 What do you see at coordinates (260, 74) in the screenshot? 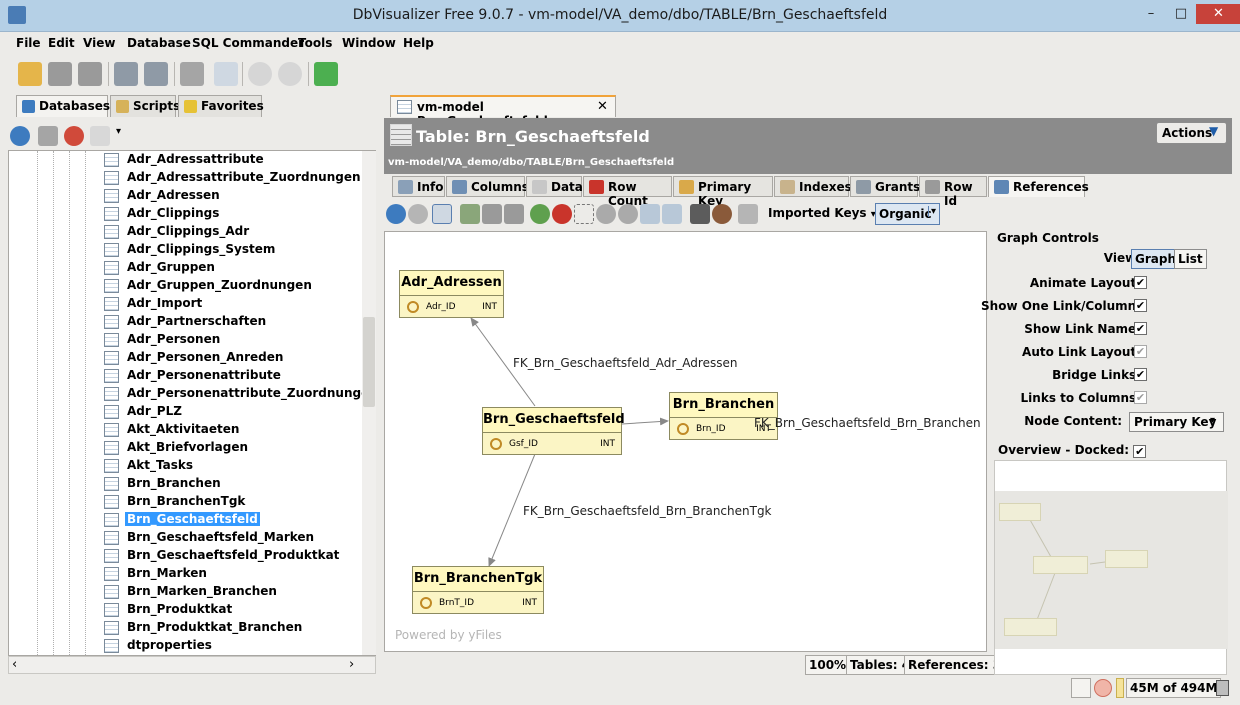
I see `stopwatch-icon` at bounding box center [260, 74].